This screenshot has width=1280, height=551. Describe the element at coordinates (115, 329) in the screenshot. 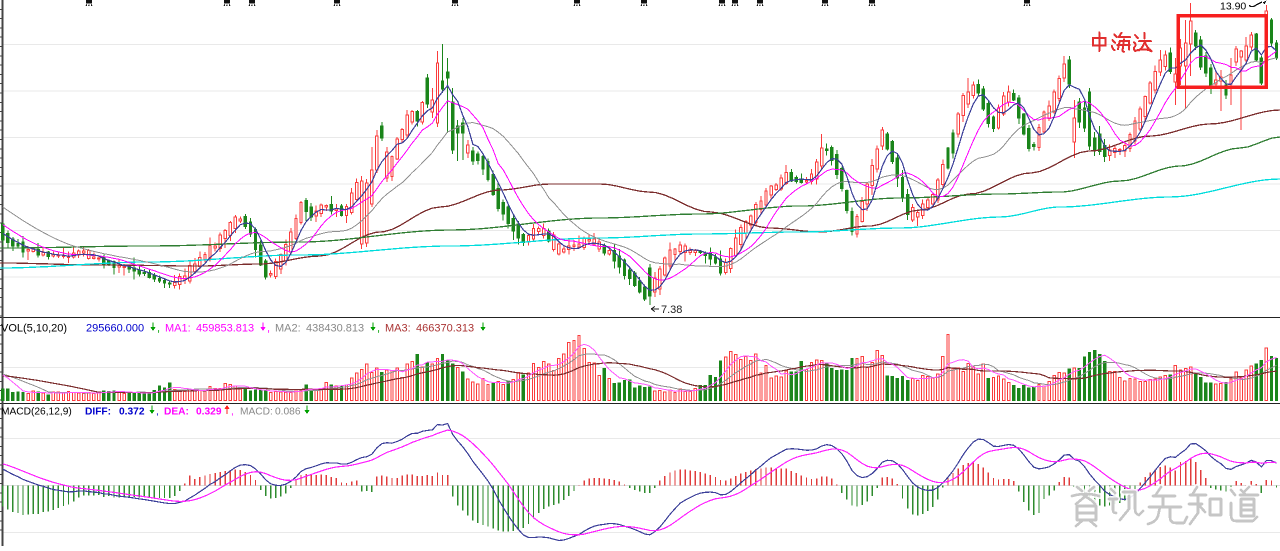

I see `svg-text: 295660.000` at that location.